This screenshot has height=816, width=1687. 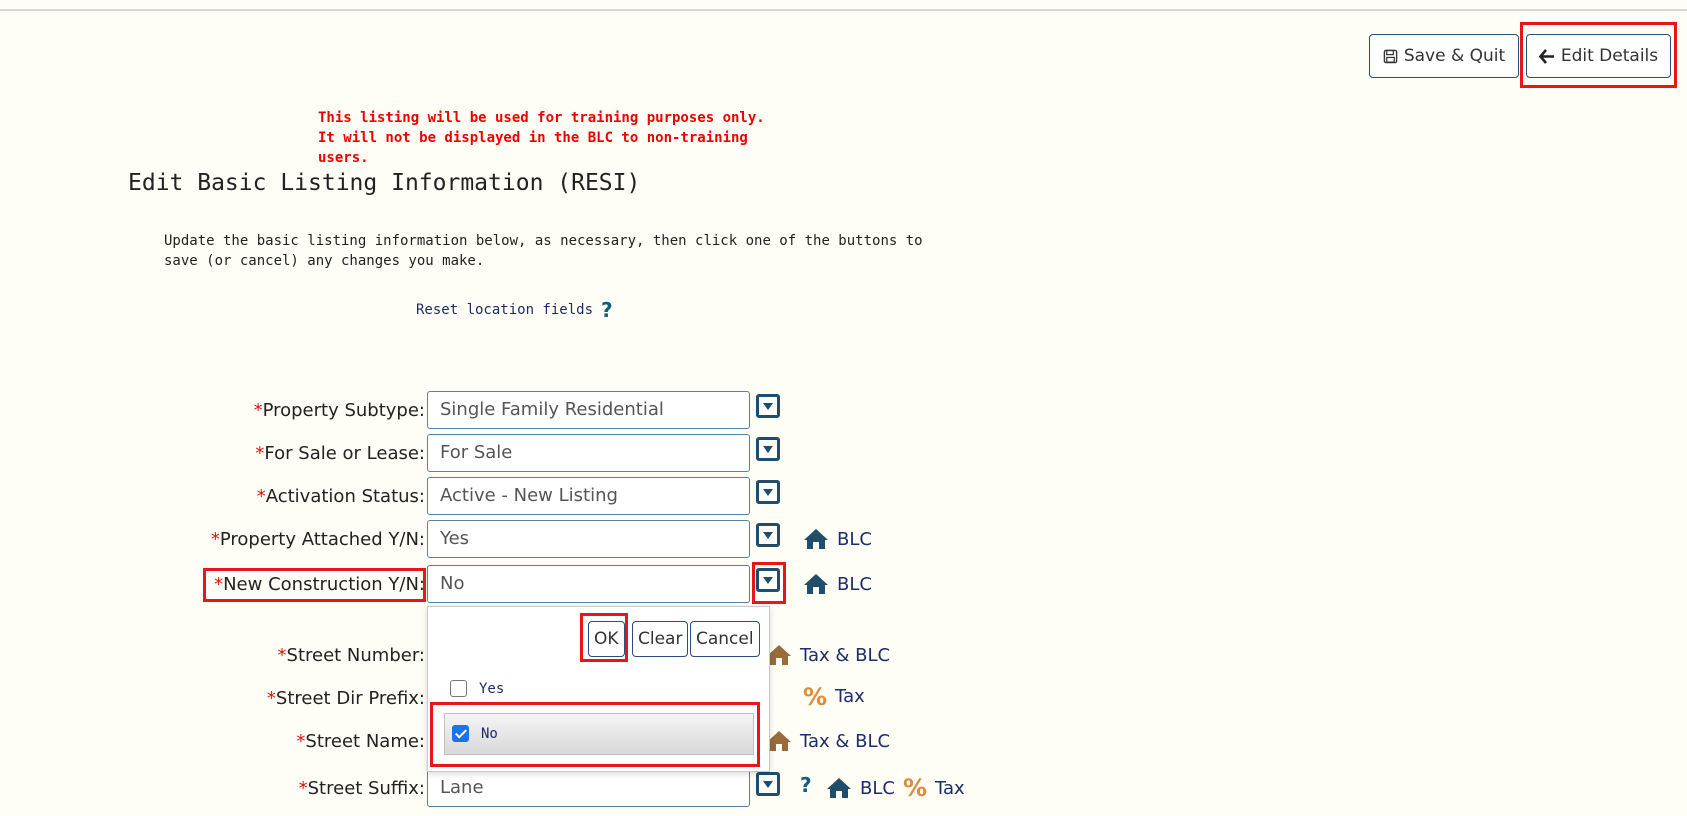 I want to click on option-label: Yes, so click(x=492, y=688).